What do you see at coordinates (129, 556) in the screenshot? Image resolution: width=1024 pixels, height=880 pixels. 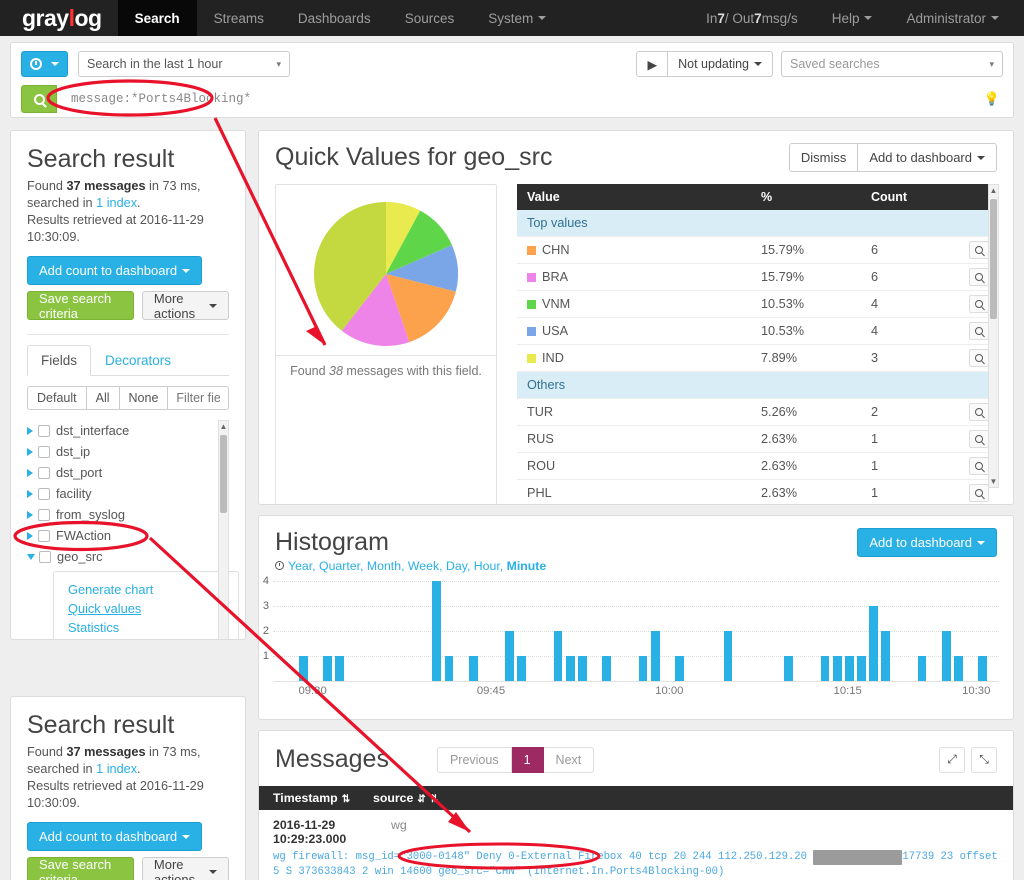 I see `field-row-geo_src: geo_src` at bounding box center [129, 556].